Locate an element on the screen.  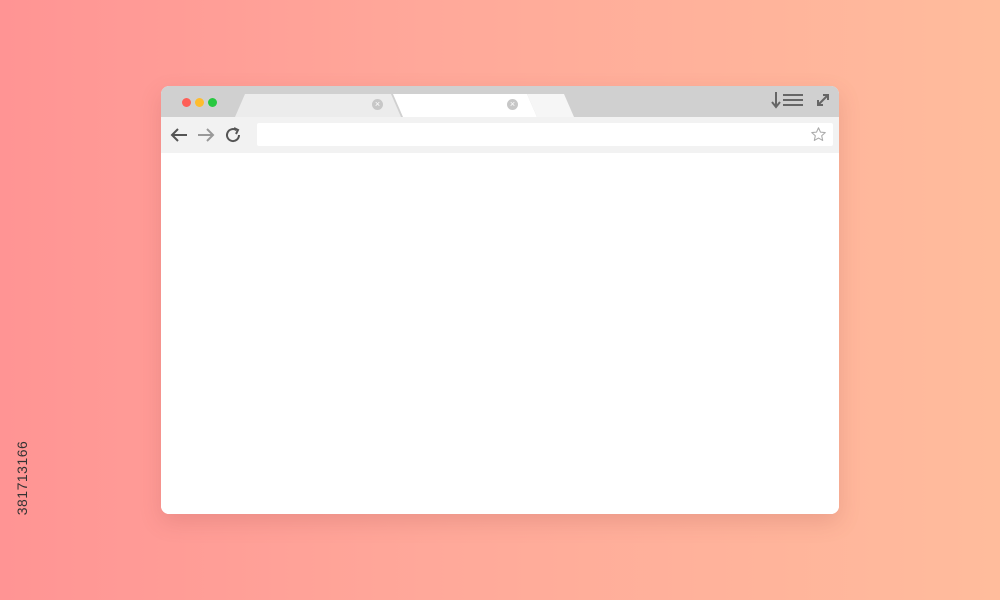
download-icon is located at coordinates (776, 102).